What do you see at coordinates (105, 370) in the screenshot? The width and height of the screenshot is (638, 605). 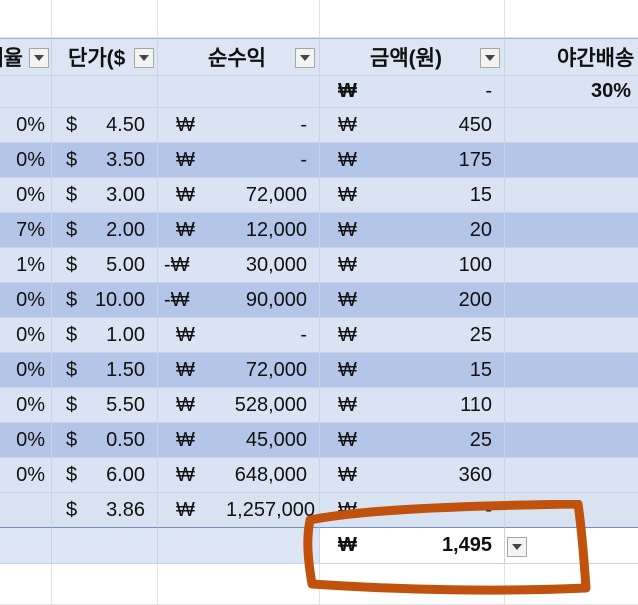 I see `price-cell: $1.50` at bounding box center [105, 370].